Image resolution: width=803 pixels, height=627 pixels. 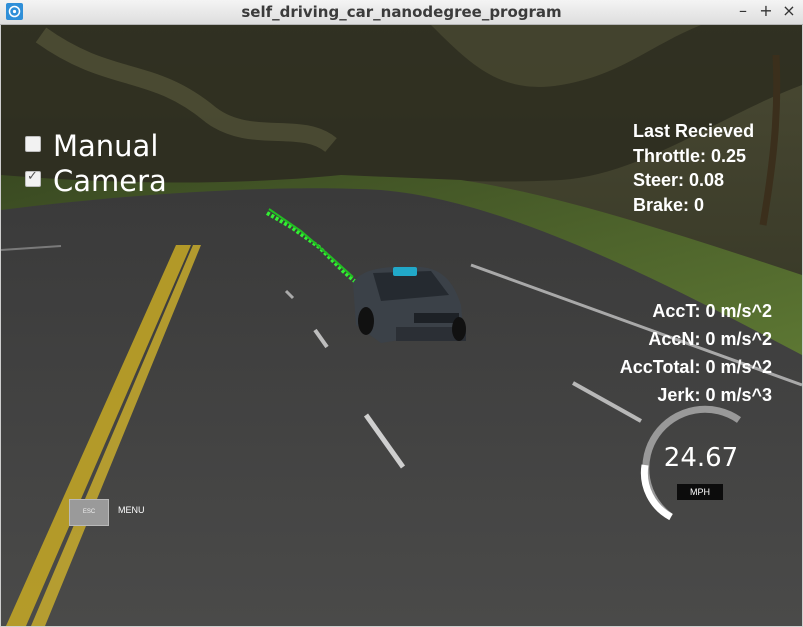 What do you see at coordinates (789, 11) in the screenshot?
I see `close-button: ×` at bounding box center [789, 11].